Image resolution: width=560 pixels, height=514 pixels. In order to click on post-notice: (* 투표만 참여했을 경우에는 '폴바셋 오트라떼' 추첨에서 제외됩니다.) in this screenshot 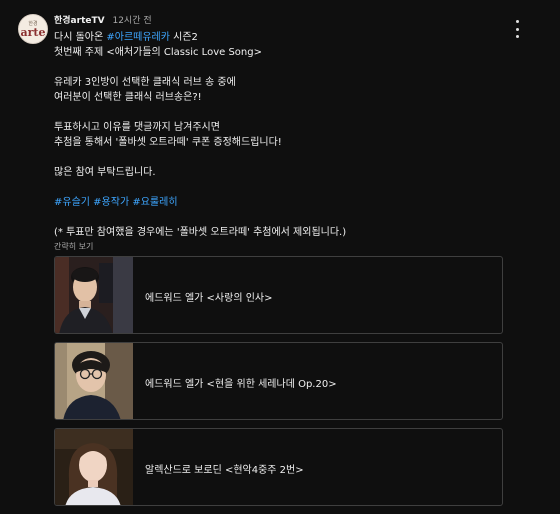, I will do `click(200, 232)`.